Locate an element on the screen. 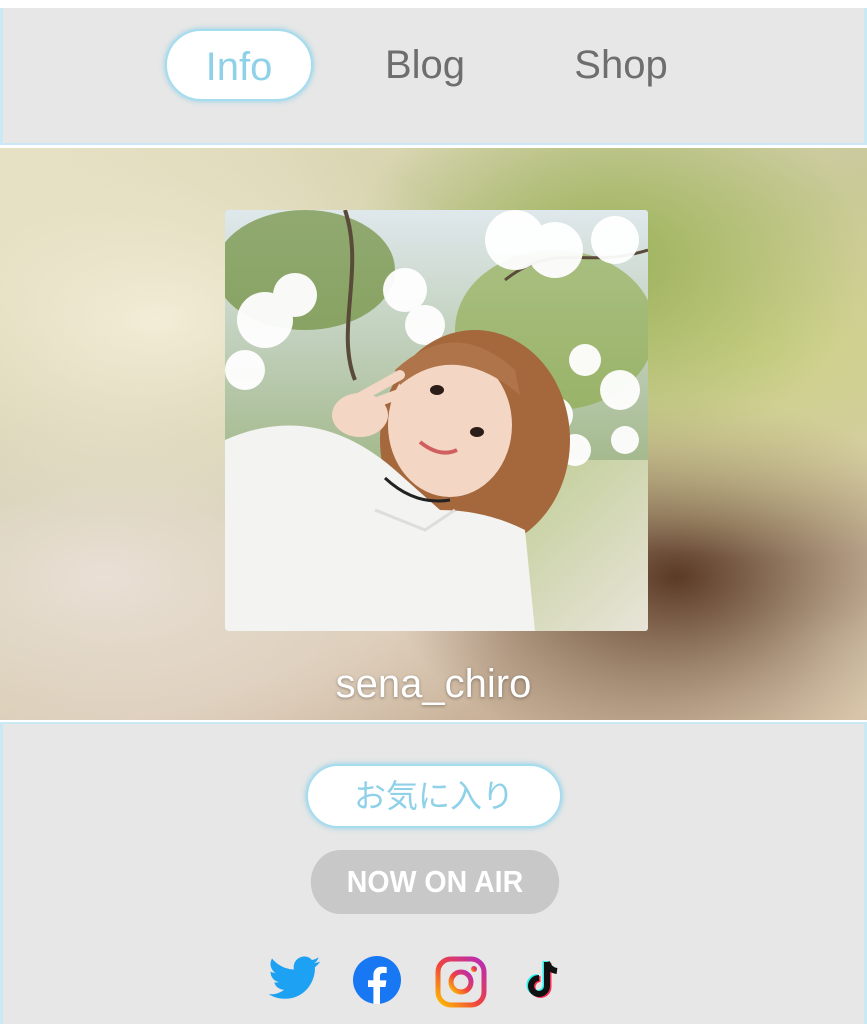 The image size is (867, 1024). tiktok-icon is located at coordinates (546, 981).